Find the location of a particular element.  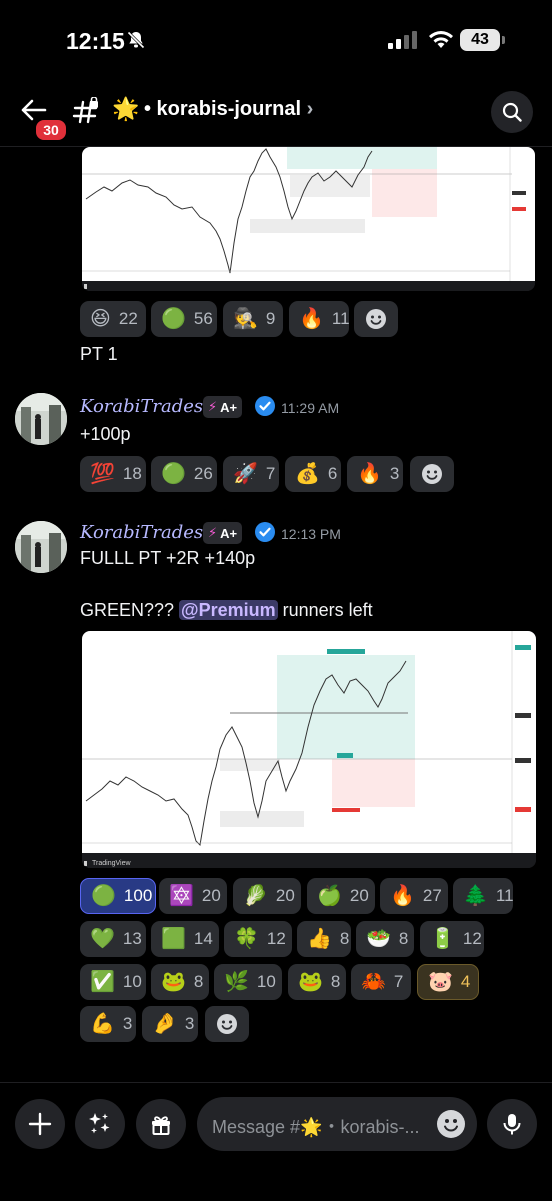

channel-star-emoji: 🌟 is located at coordinates (126, 108).